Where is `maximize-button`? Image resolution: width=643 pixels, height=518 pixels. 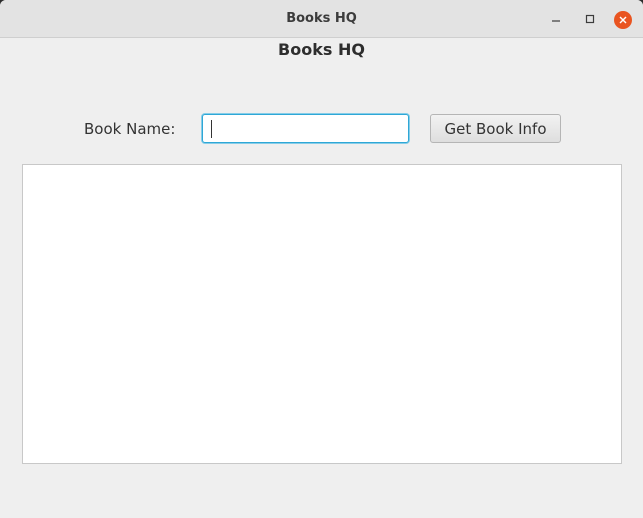 maximize-button is located at coordinates (590, 19).